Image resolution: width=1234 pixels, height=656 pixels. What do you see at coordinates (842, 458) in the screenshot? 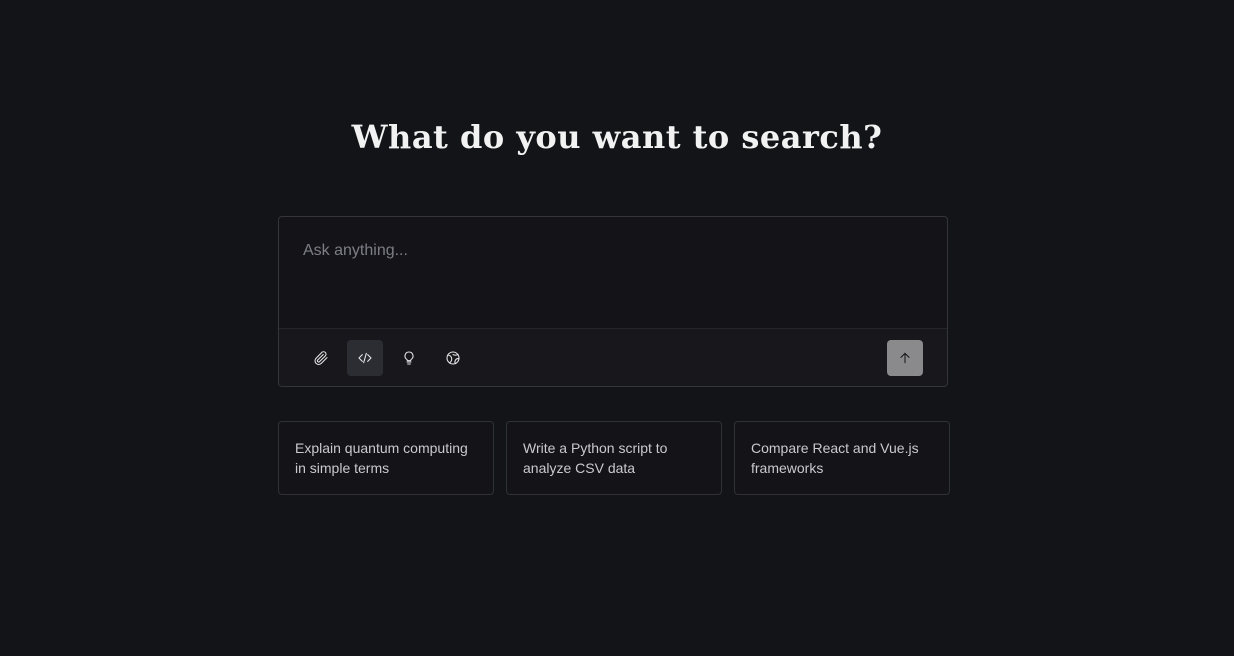
I see `suggestion-card: Compare React and Vue.js frameworks` at bounding box center [842, 458].